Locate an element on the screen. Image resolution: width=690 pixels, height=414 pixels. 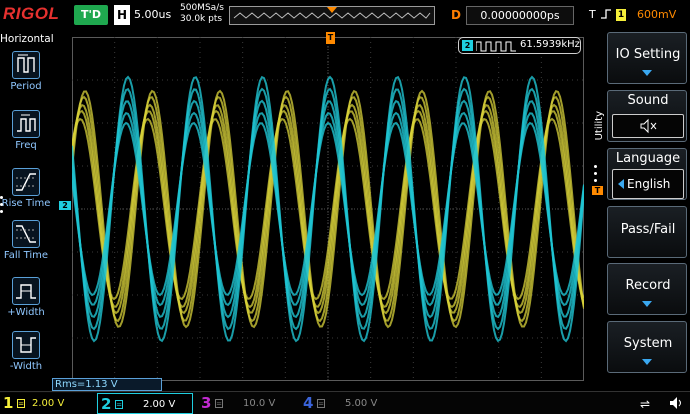
counter-channel-badge: 2 is located at coordinates (467, 45).